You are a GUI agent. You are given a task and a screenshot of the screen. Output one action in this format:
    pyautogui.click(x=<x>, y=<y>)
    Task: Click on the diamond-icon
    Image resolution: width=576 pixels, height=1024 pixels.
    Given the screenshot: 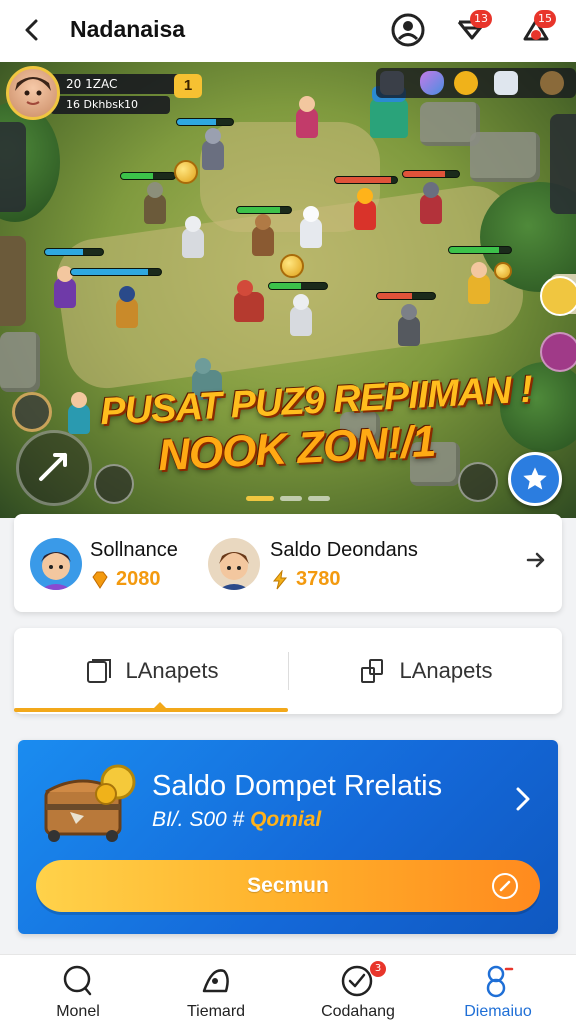 What is the action you would take?
    pyautogui.click(x=506, y=83)
    